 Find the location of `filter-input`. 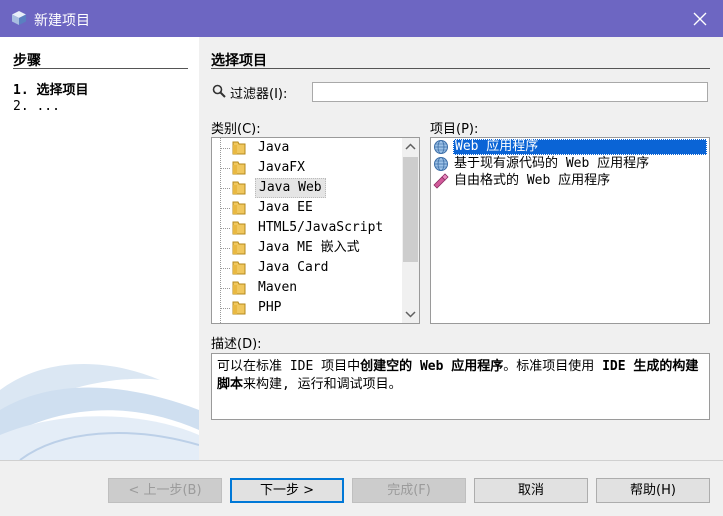

filter-input is located at coordinates (510, 92).